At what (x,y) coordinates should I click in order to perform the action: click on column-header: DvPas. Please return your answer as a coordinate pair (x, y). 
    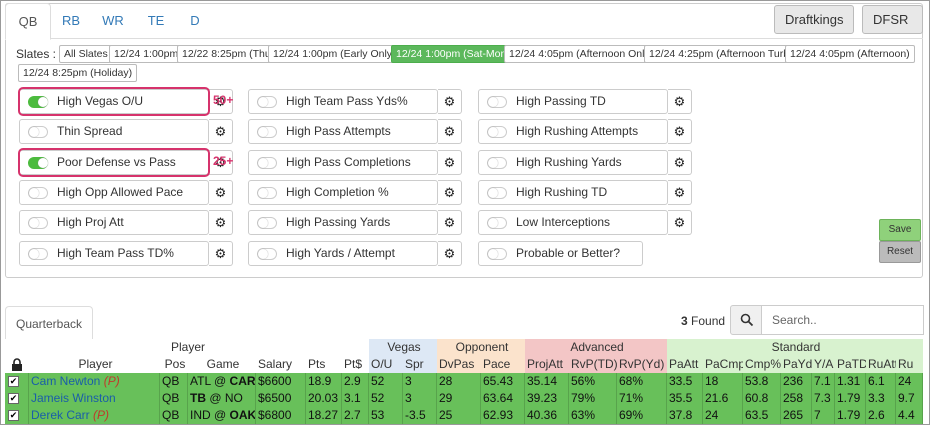
    Looking at the image, I should click on (459, 364).